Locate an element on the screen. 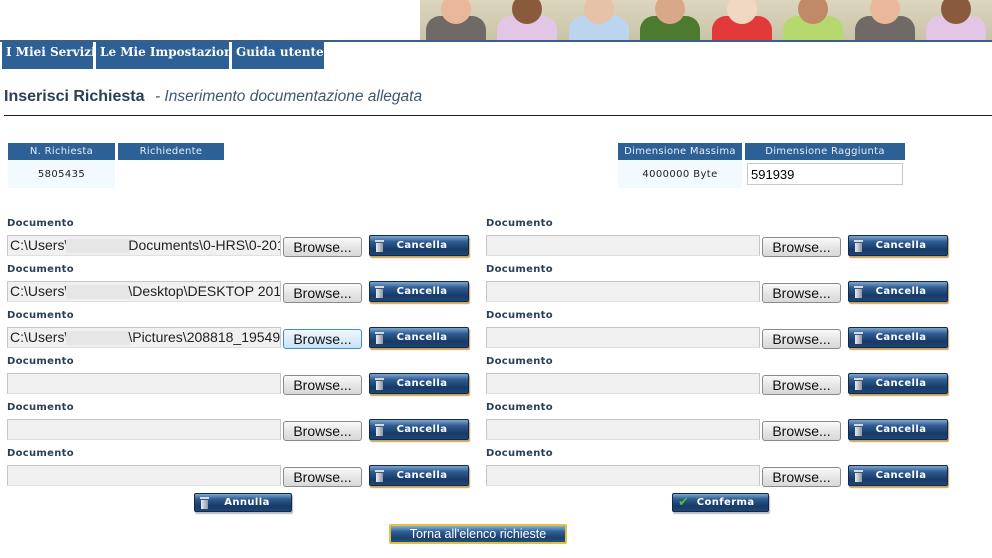 The image size is (992, 558). nav-tab-mie-impostazioni: Le Mie Impostazioni is located at coordinates (166, 55).